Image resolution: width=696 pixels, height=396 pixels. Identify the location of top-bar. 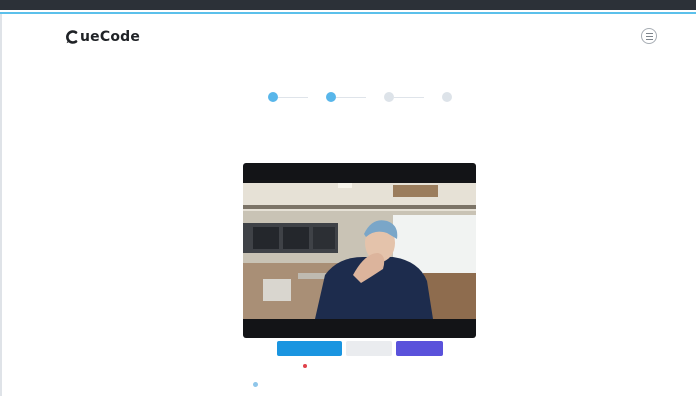
(348, 5).